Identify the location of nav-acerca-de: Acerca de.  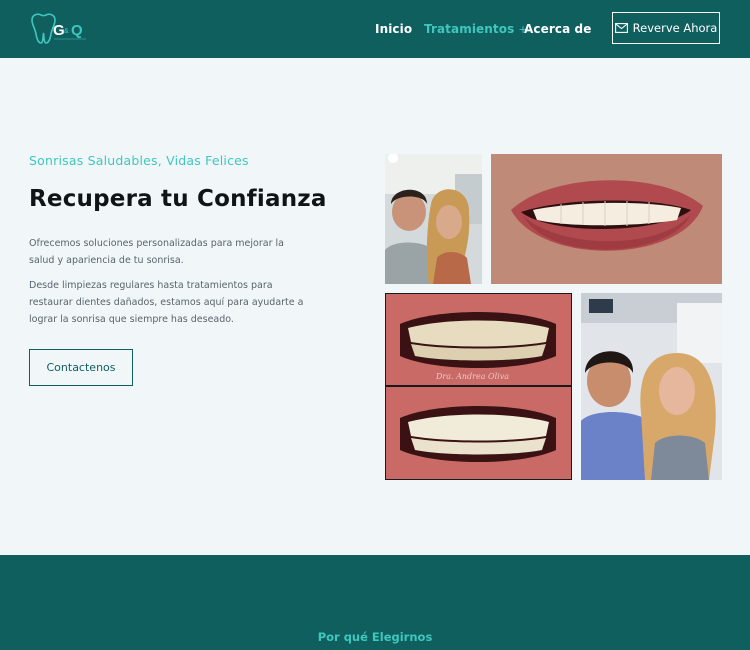
(557, 29).